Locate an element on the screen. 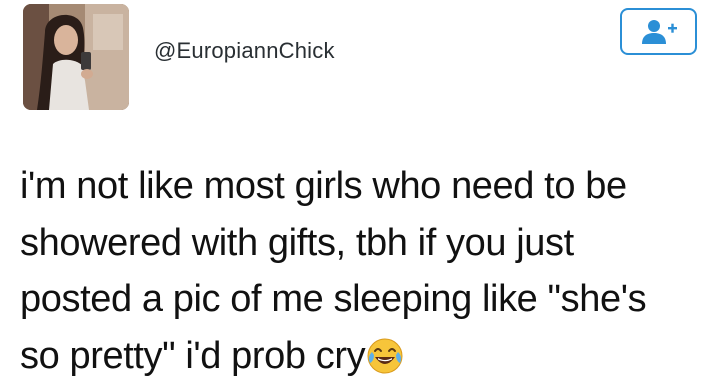 This screenshot has width=720, height=385. tweet-text-line-content: so pretty" i'd prob cry is located at coordinates (193, 355).